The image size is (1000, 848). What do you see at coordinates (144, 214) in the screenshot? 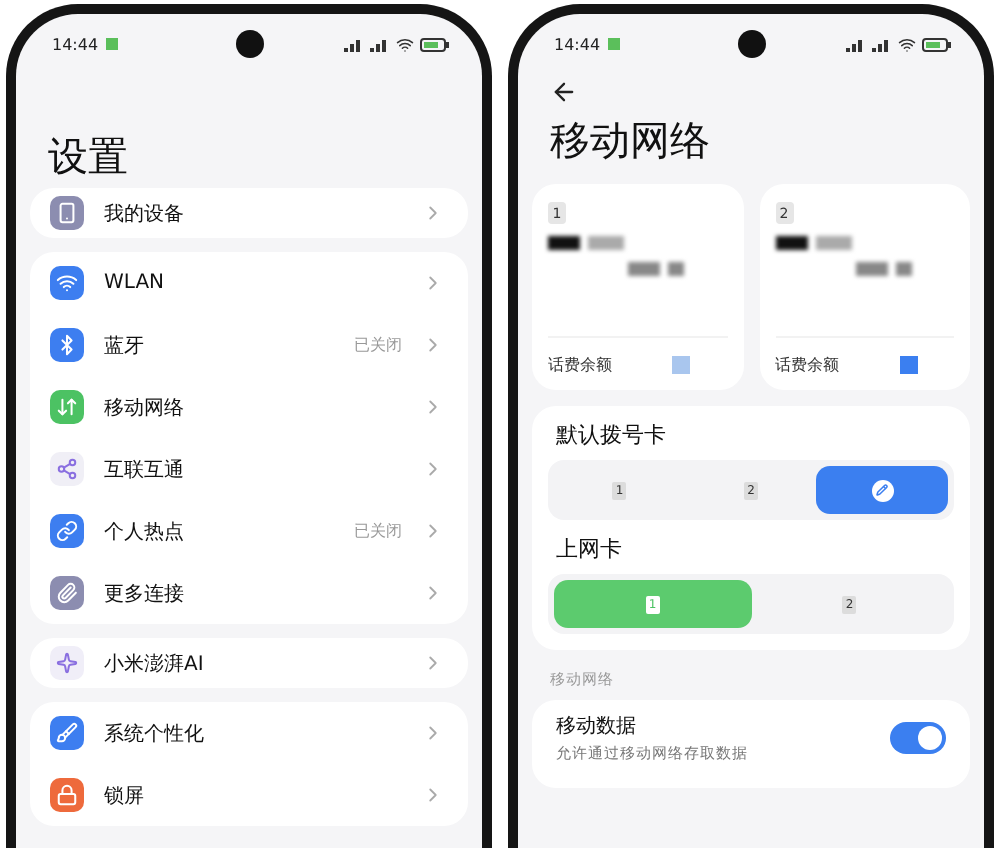
I see `setting-label: 我的设备` at bounding box center [144, 214].